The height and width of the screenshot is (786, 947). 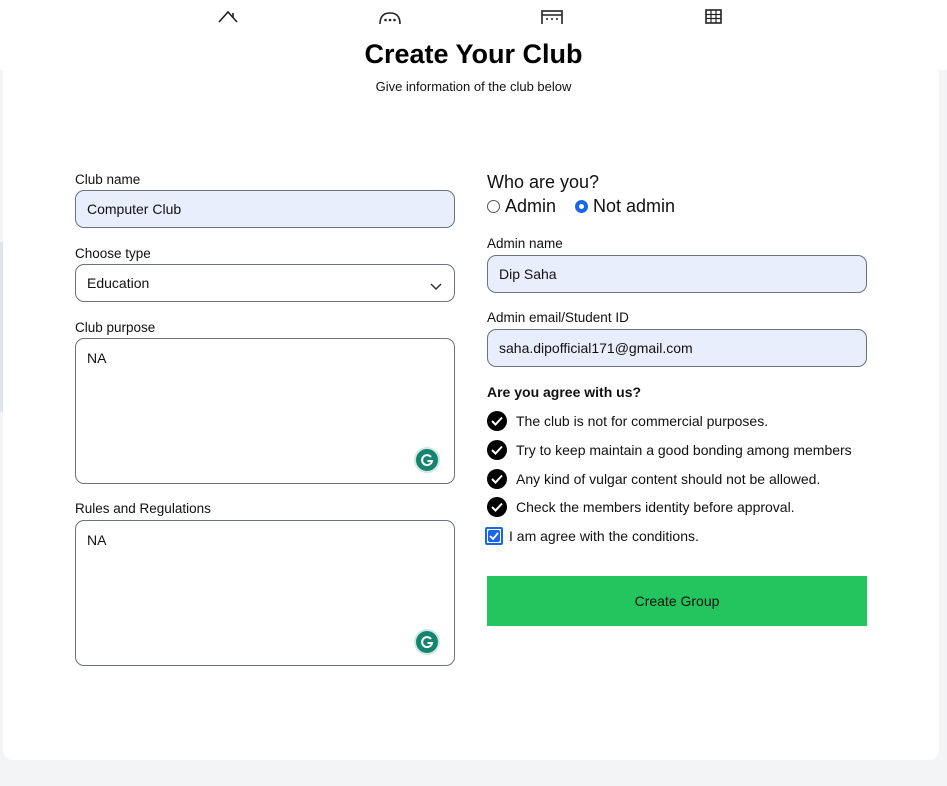 I want to click on club-purpose-textarea: NA, so click(x=265, y=411).